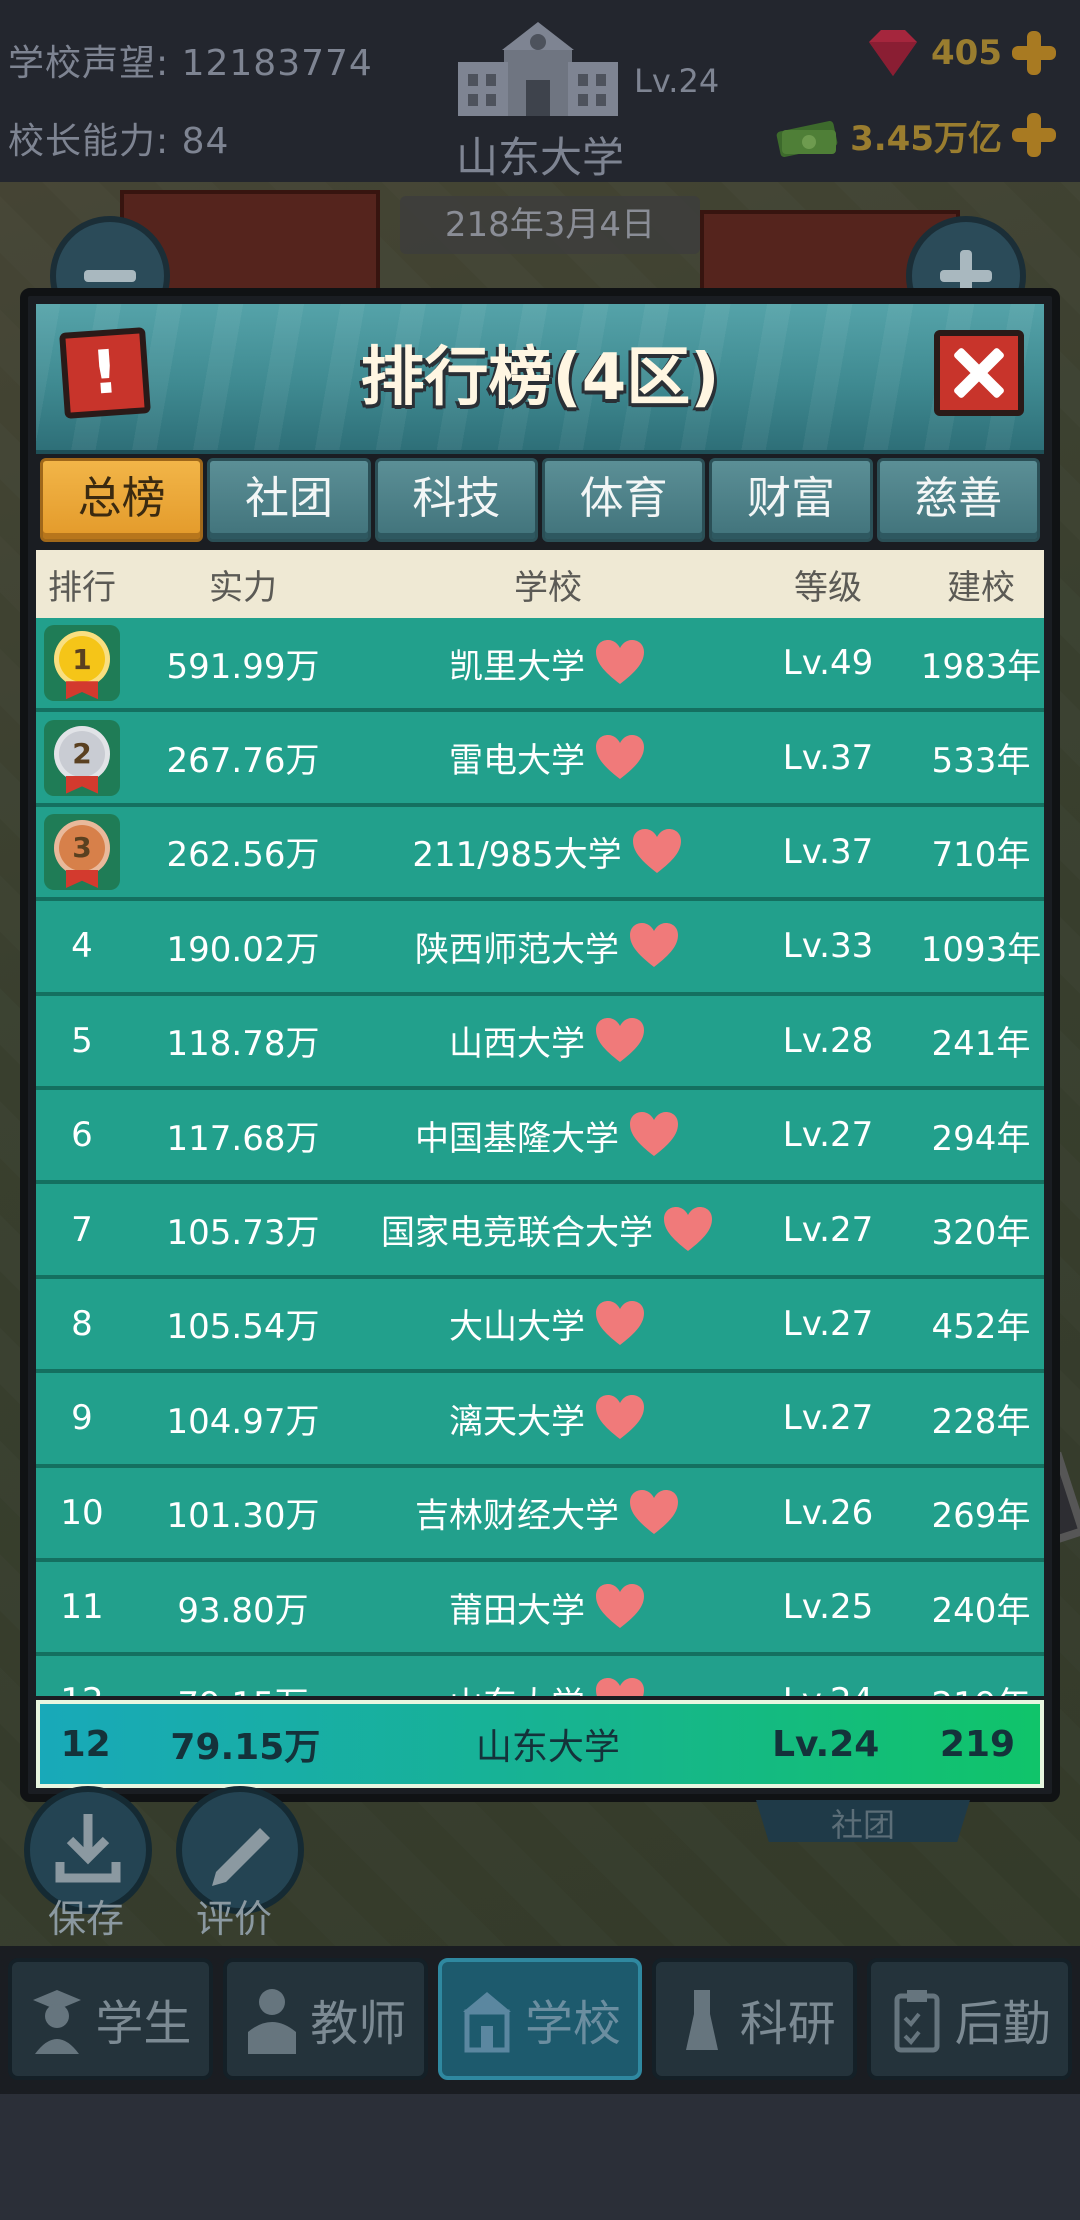 The width and height of the screenshot is (1080, 2220). Describe the element at coordinates (828, 587) in the screenshot. I see `col-level: 等级` at that location.